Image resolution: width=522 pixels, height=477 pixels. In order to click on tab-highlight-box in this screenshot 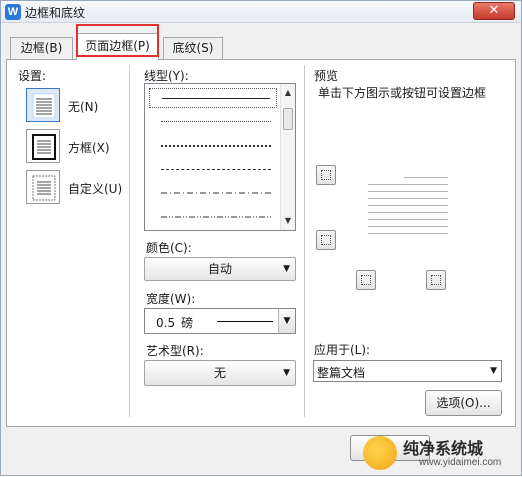, I will do `click(117, 40)`.